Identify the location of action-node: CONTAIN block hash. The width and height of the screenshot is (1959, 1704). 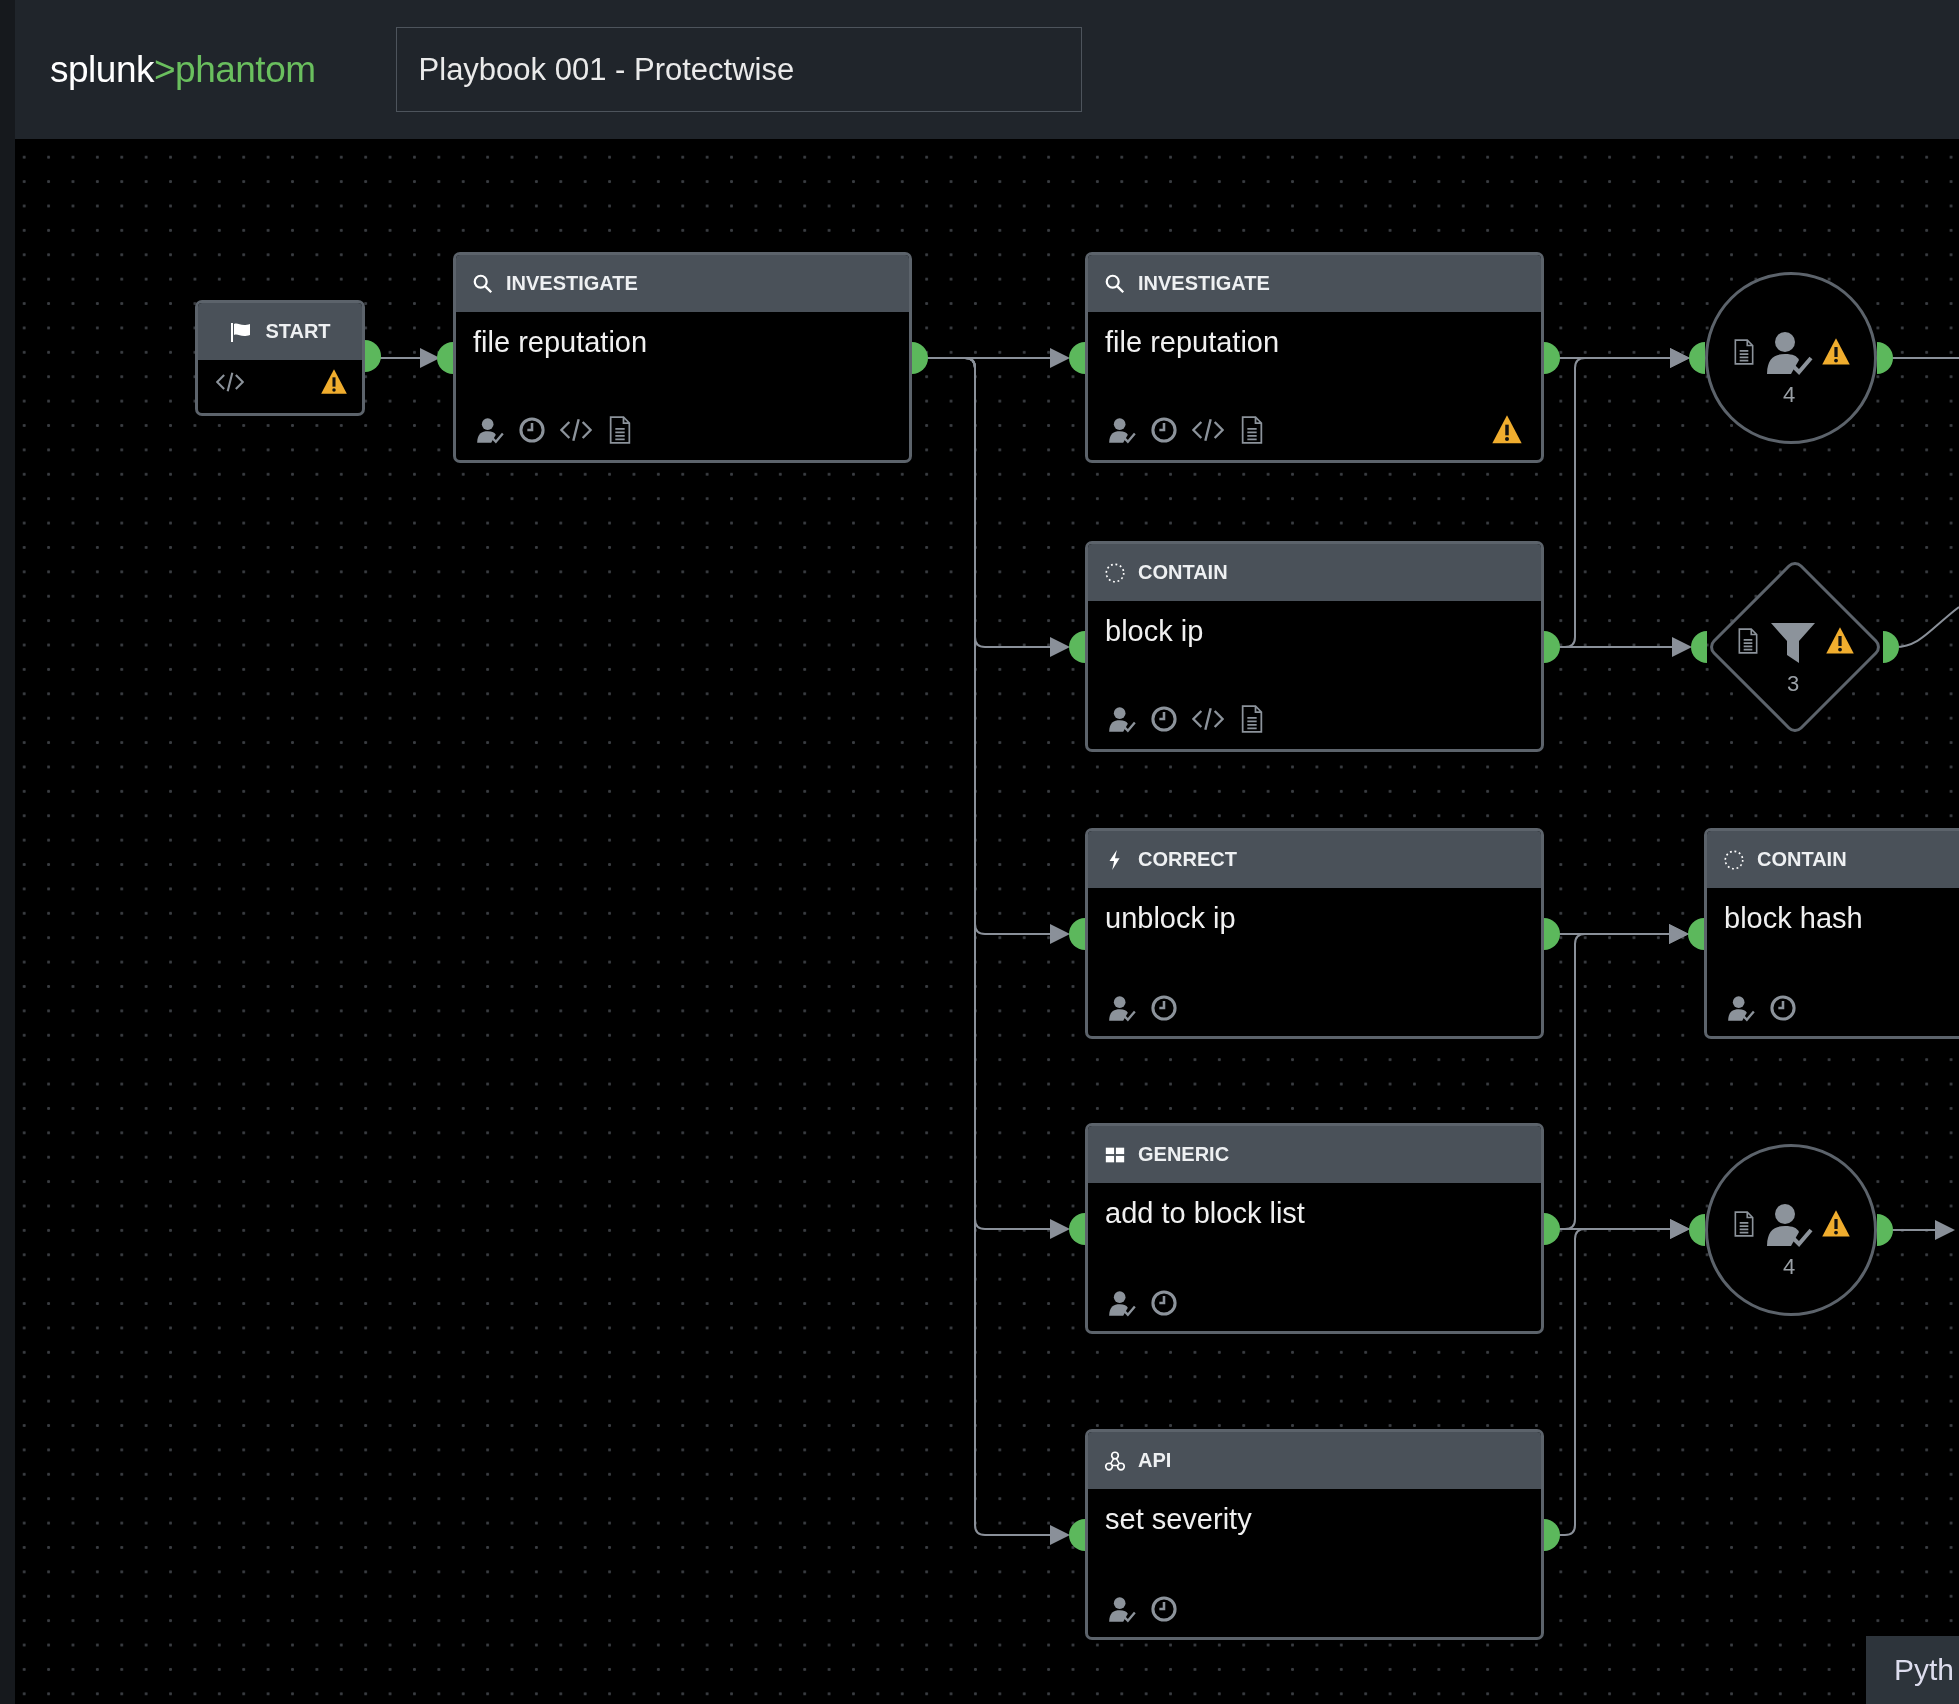
(1831, 933).